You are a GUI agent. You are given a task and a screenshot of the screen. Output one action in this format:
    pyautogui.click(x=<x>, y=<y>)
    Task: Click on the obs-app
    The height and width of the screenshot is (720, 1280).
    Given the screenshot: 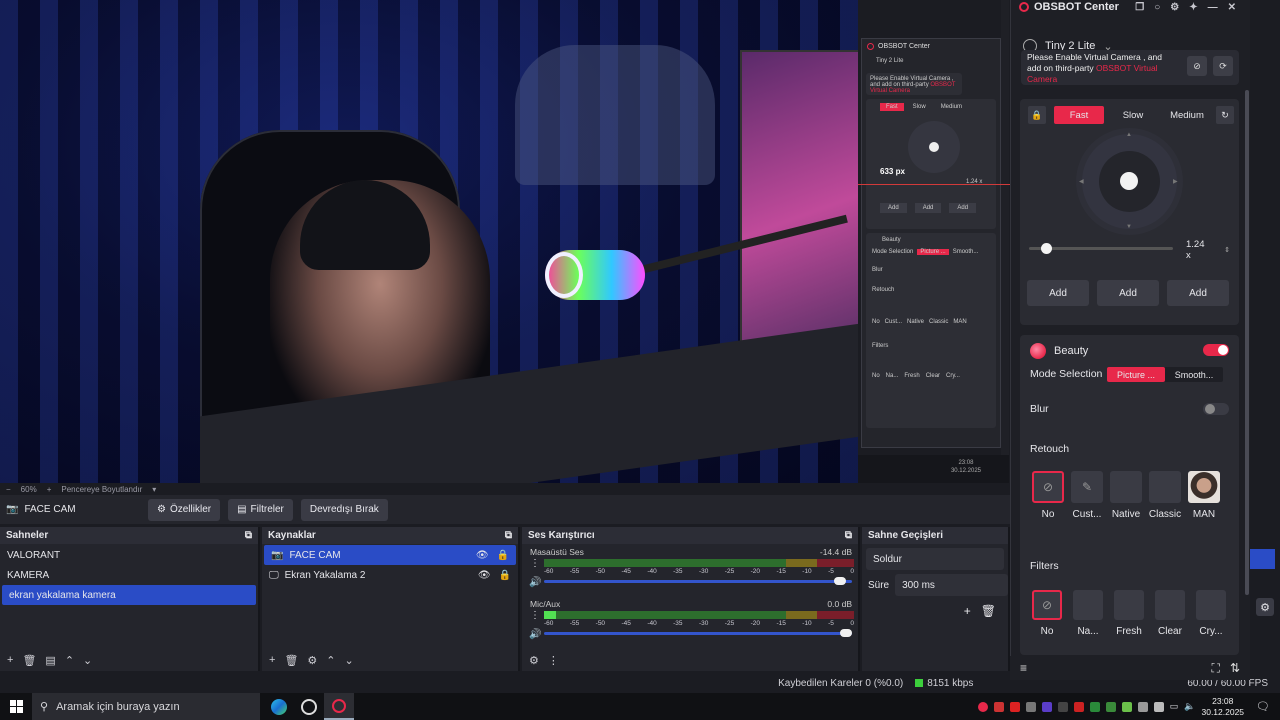 What is the action you would take?
    pyautogui.click(x=309, y=706)
    